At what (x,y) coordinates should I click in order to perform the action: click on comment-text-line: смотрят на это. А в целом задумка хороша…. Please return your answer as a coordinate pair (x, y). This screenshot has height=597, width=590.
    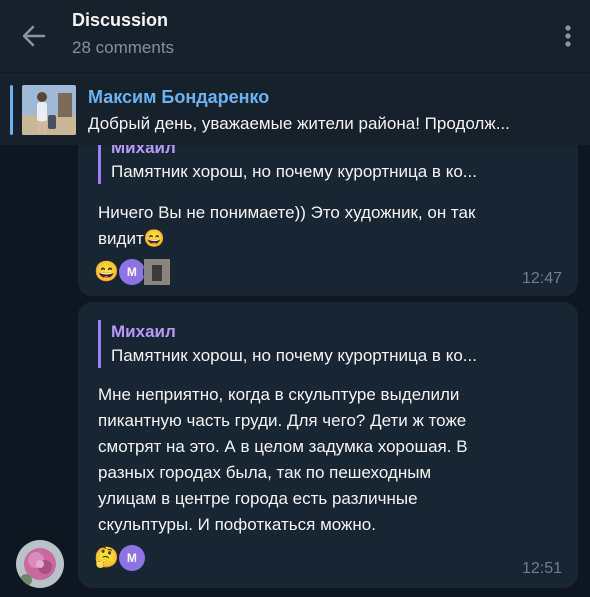
    Looking at the image, I should click on (283, 446).